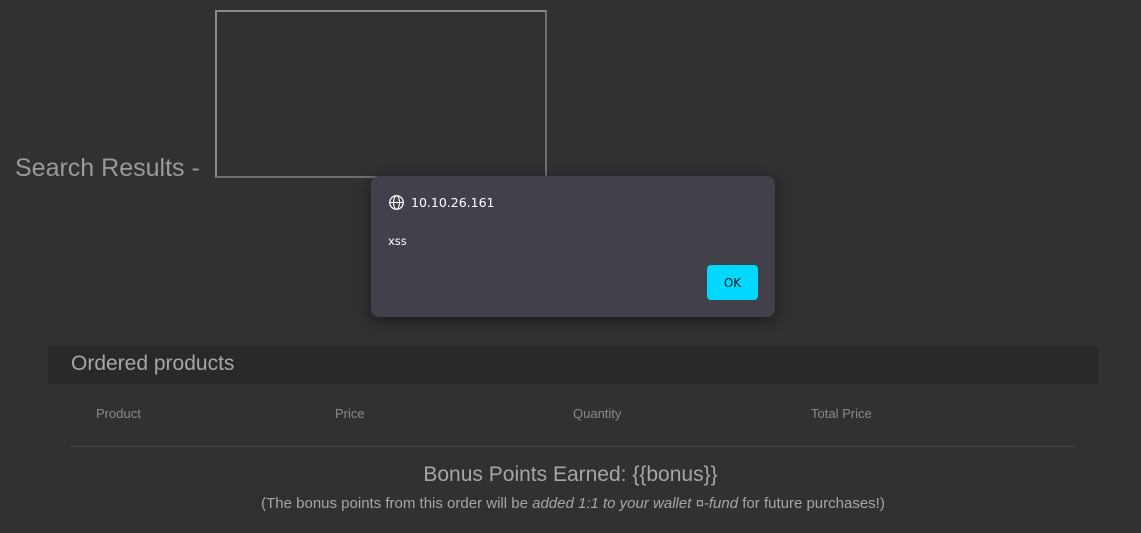  What do you see at coordinates (573, 365) in the screenshot?
I see `ordered-products-header: Ordered products` at bounding box center [573, 365].